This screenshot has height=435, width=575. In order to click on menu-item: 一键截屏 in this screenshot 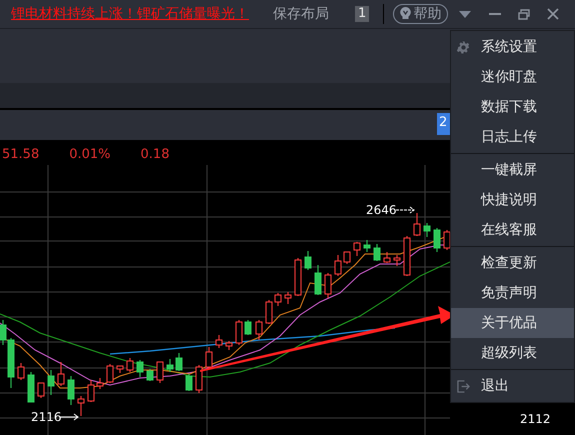, I will do `click(512, 170)`.